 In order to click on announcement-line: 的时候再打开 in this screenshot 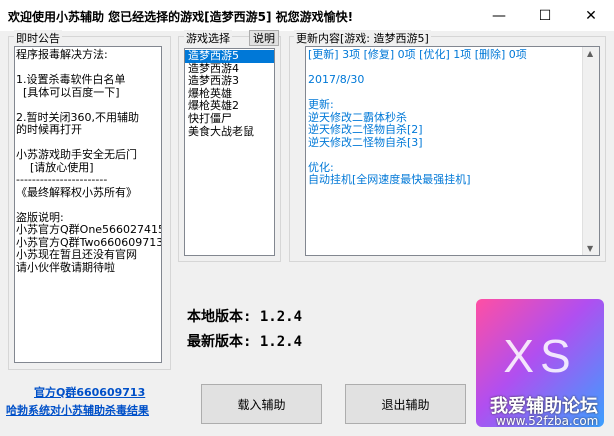, I will do `click(49, 129)`.